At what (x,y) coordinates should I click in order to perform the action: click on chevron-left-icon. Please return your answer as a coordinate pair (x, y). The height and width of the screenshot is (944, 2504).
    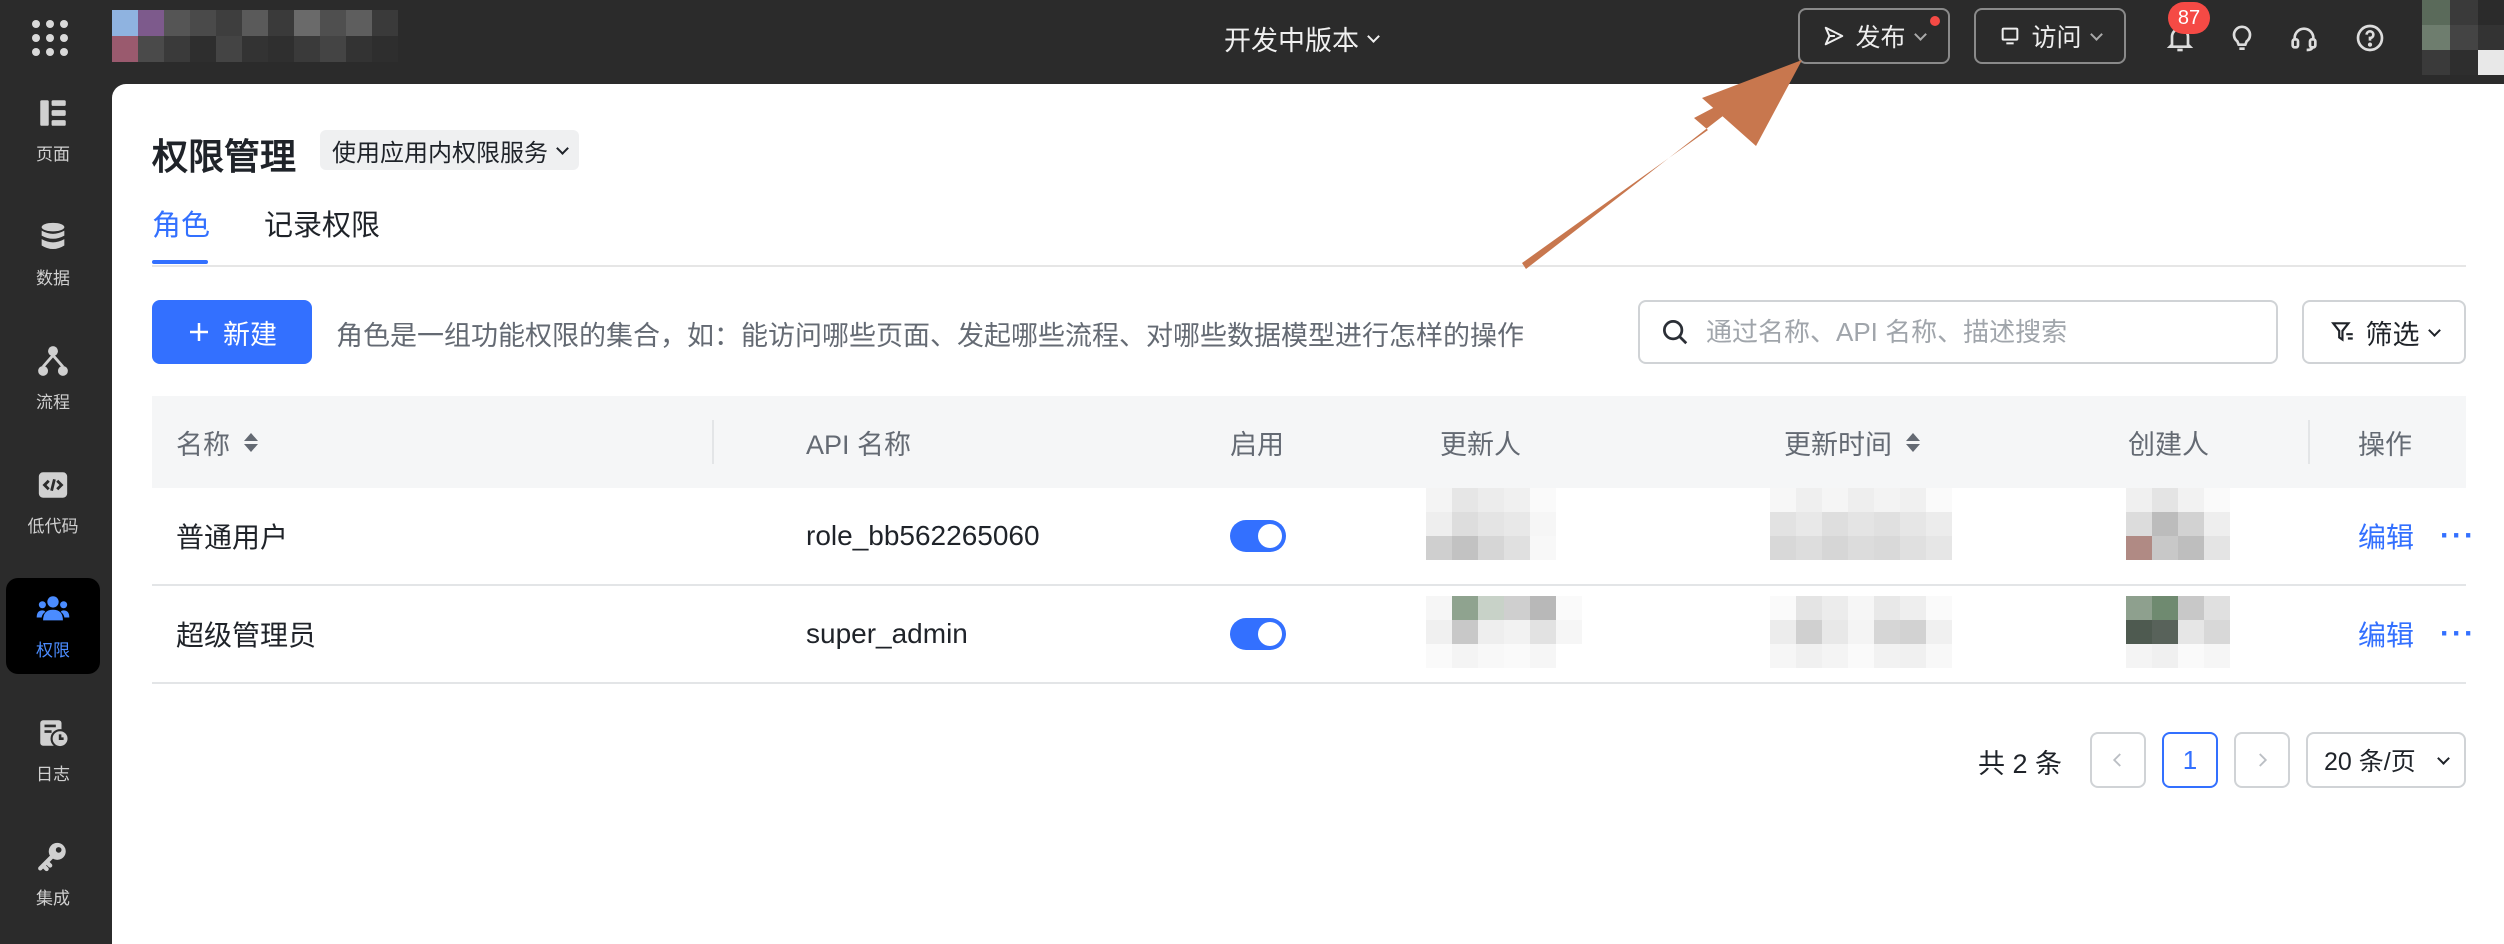
    Looking at the image, I should click on (2116, 760).